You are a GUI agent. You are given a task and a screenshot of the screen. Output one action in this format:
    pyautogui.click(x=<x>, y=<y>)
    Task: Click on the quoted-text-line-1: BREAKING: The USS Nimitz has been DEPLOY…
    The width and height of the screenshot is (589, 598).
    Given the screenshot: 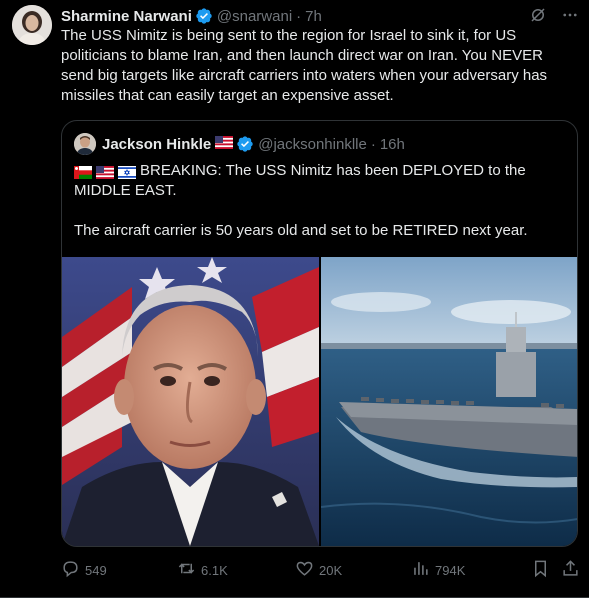 What is the action you would take?
    pyautogui.click(x=333, y=170)
    